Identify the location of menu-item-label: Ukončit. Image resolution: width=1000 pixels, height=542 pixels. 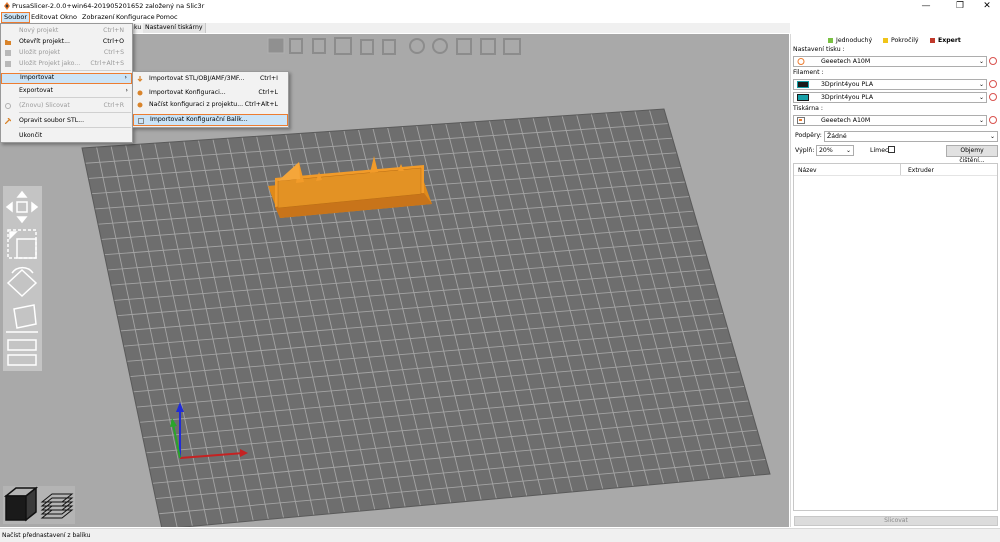
(31, 135).